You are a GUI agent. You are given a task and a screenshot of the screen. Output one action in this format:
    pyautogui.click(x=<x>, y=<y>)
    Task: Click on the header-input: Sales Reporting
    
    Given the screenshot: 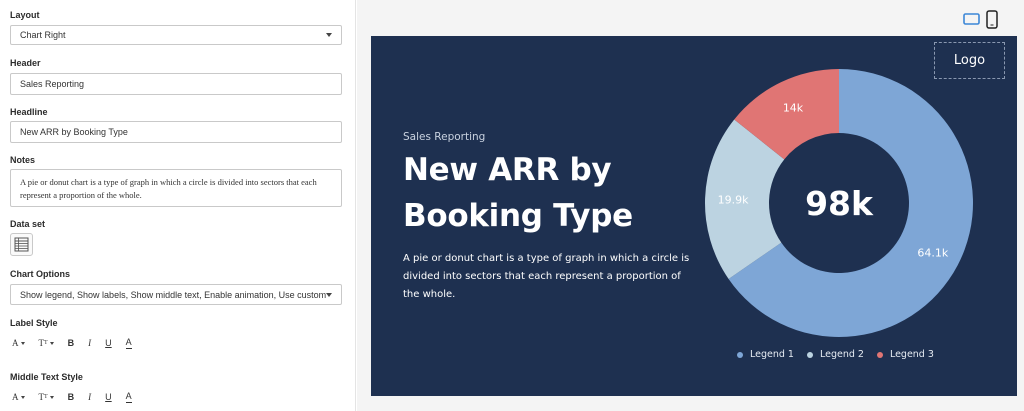 What is the action you would take?
    pyautogui.click(x=176, y=84)
    